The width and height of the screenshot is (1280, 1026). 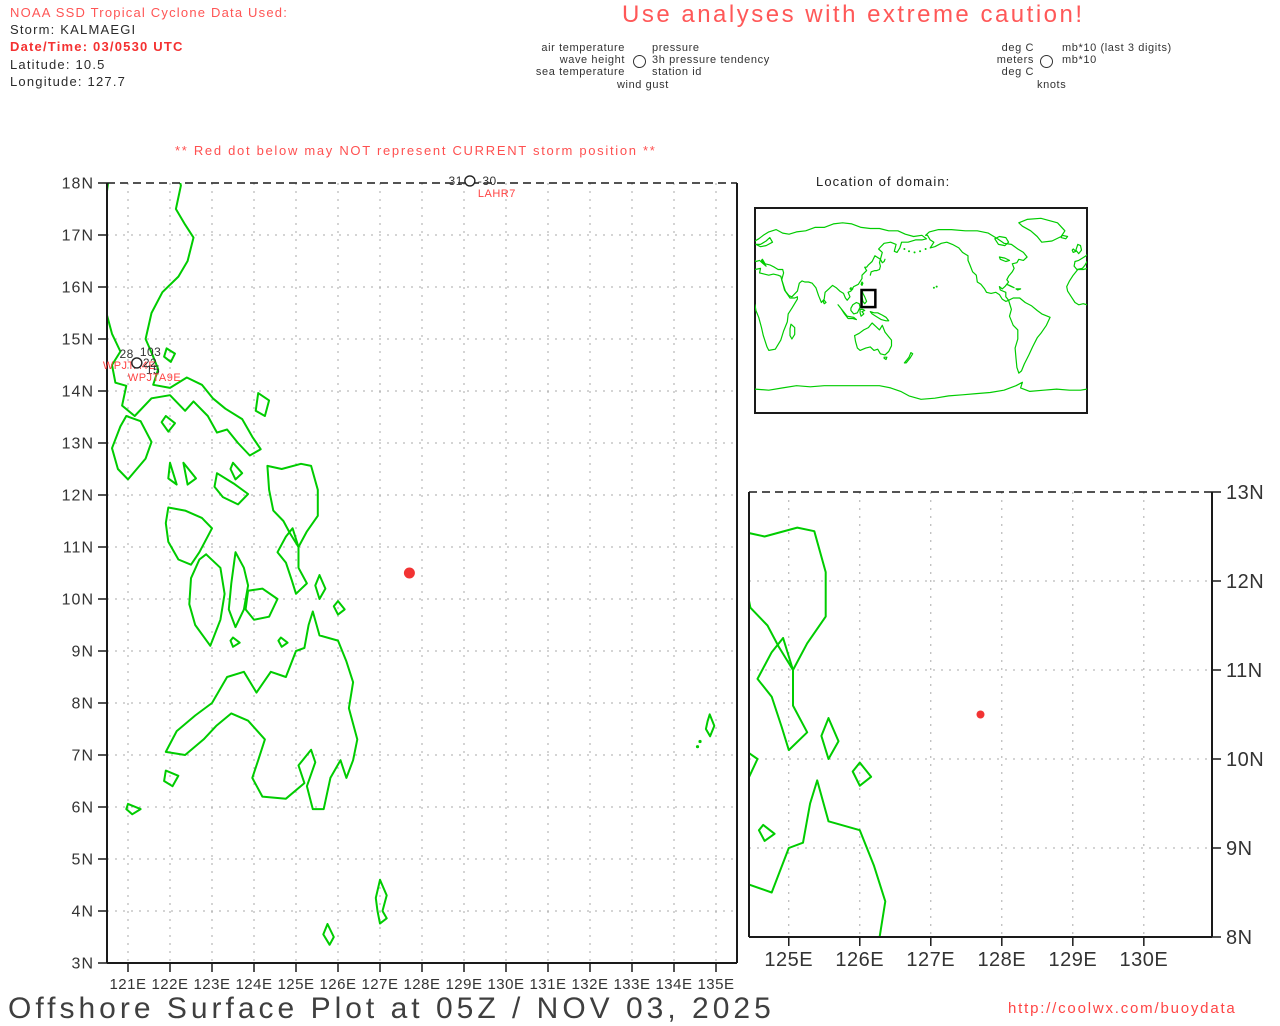 I want to click on svg-text: 15N, so click(x=78, y=340).